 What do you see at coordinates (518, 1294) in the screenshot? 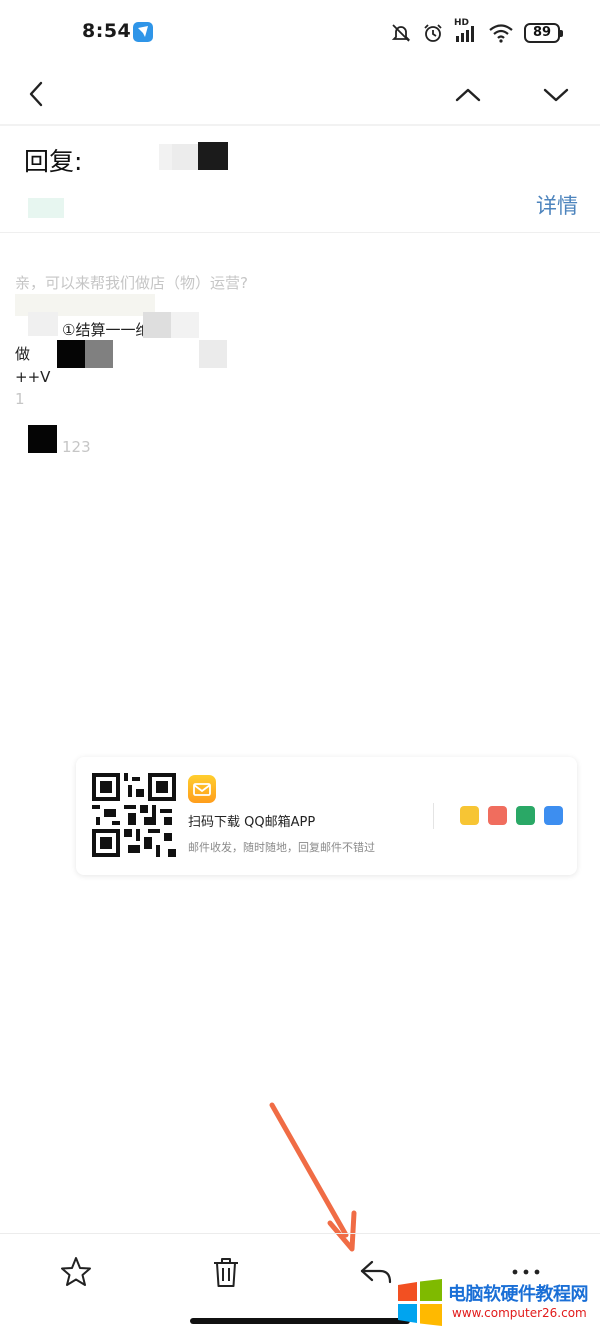
I see `watermark-title: 电脑软硬件教程网` at bounding box center [518, 1294].